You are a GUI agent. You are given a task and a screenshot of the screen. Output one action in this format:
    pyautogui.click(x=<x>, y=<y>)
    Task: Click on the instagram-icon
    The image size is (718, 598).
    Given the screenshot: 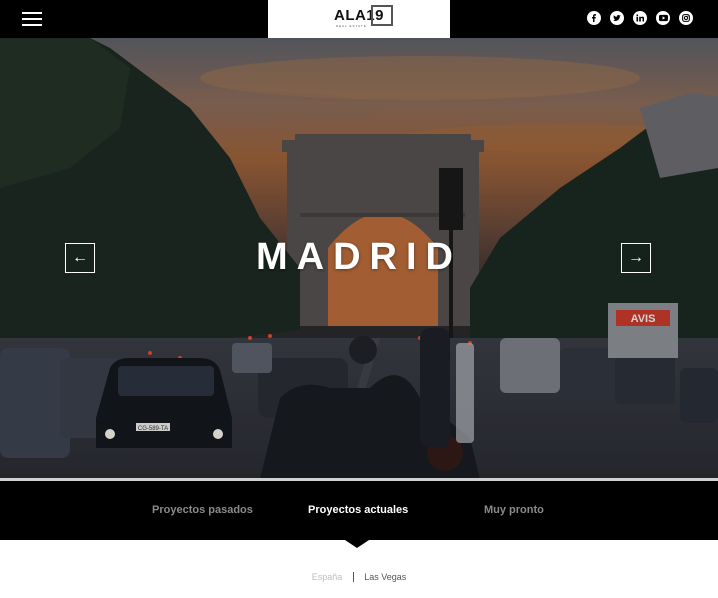 What is the action you would take?
    pyautogui.click(x=686, y=18)
    